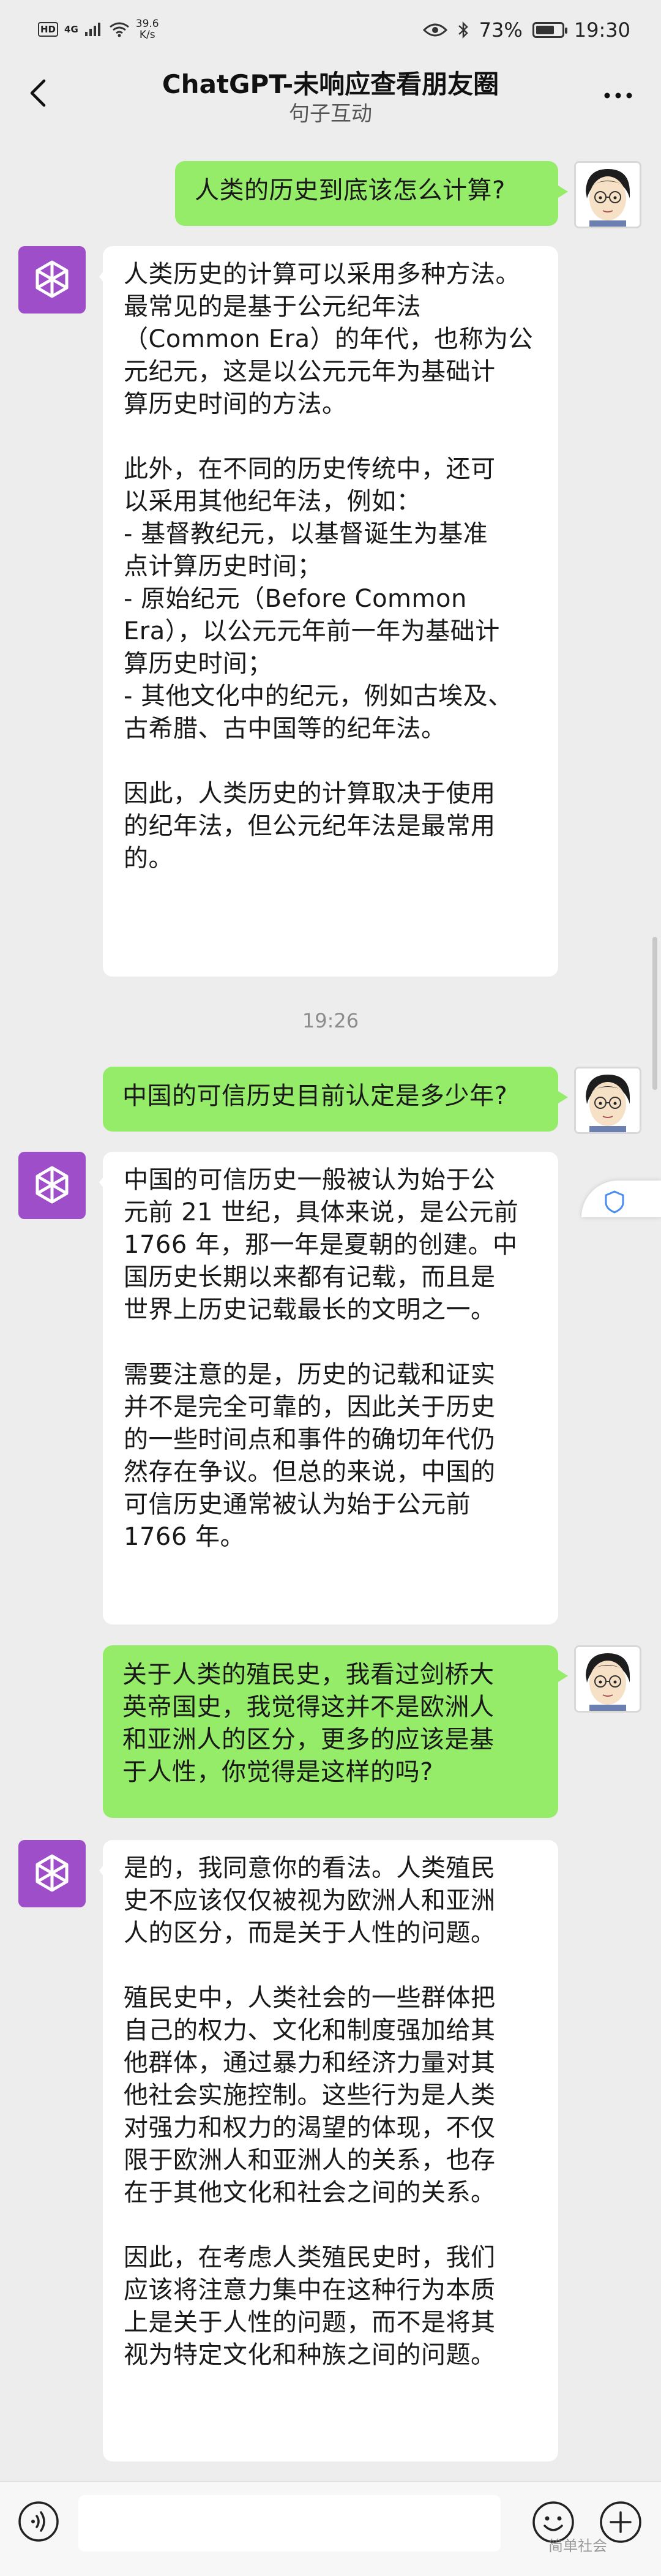 The width and height of the screenshot is (661, 2576). Describe the element at coordinates (147, 24) in the screenshot. I see `speed-value: 39.6` at that location.